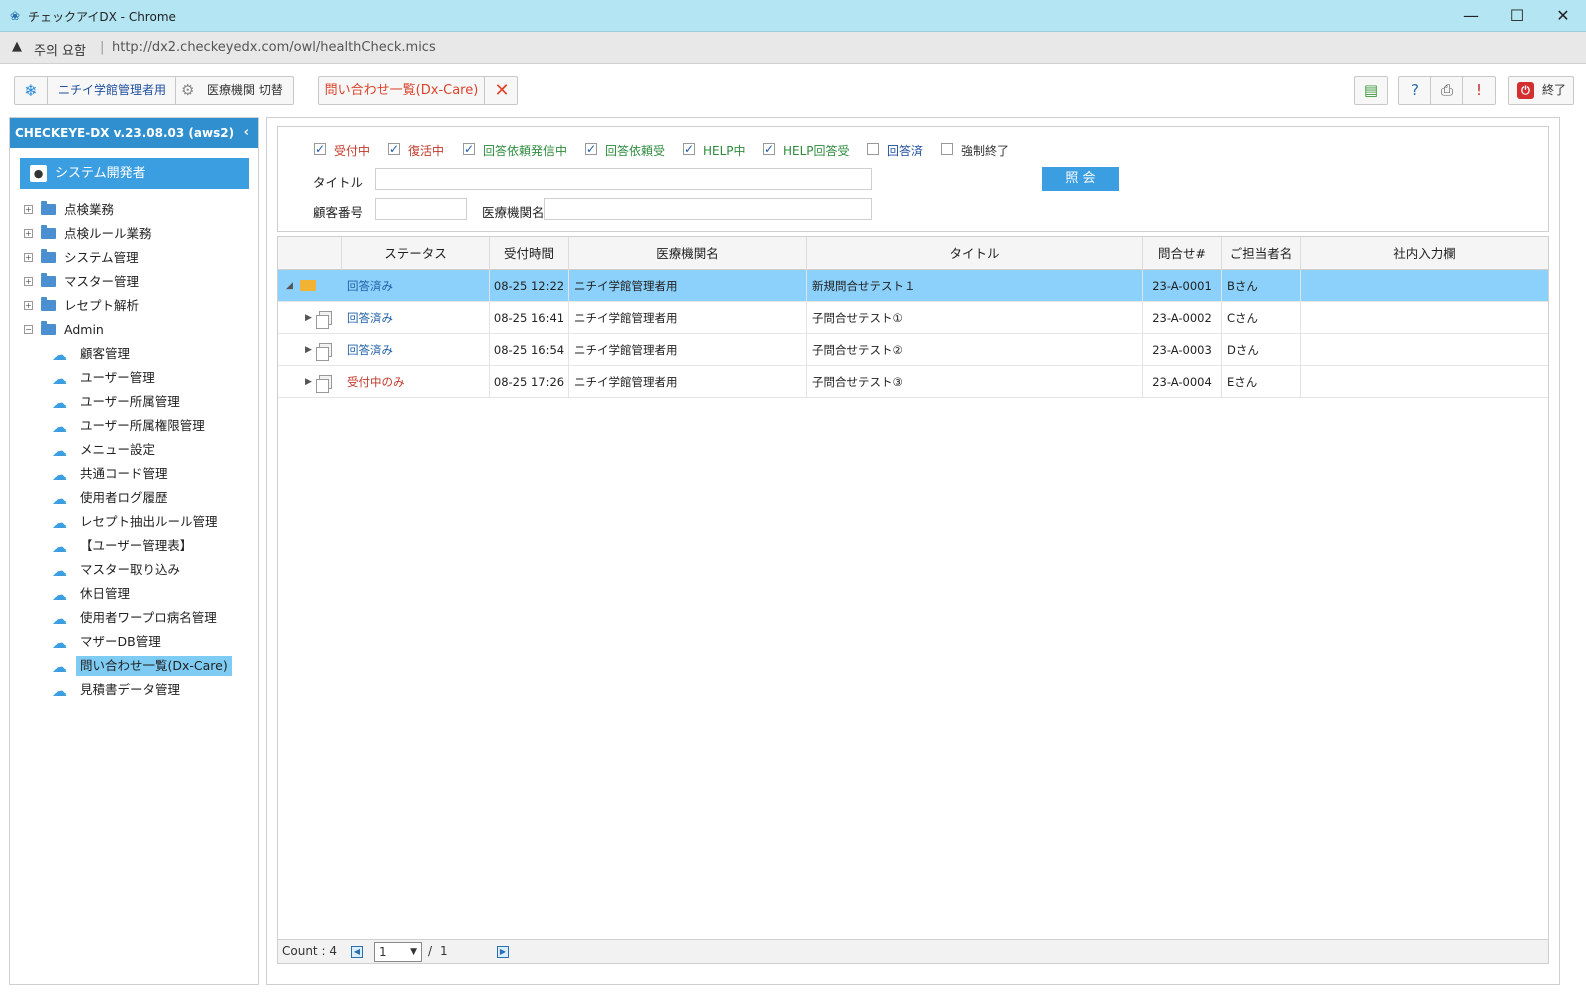 This screenshot has height=993, width=1586. Describe the element at coordinates (289, 286) in the screenshot. I see `collapse-row-icon: ◢` at that location.